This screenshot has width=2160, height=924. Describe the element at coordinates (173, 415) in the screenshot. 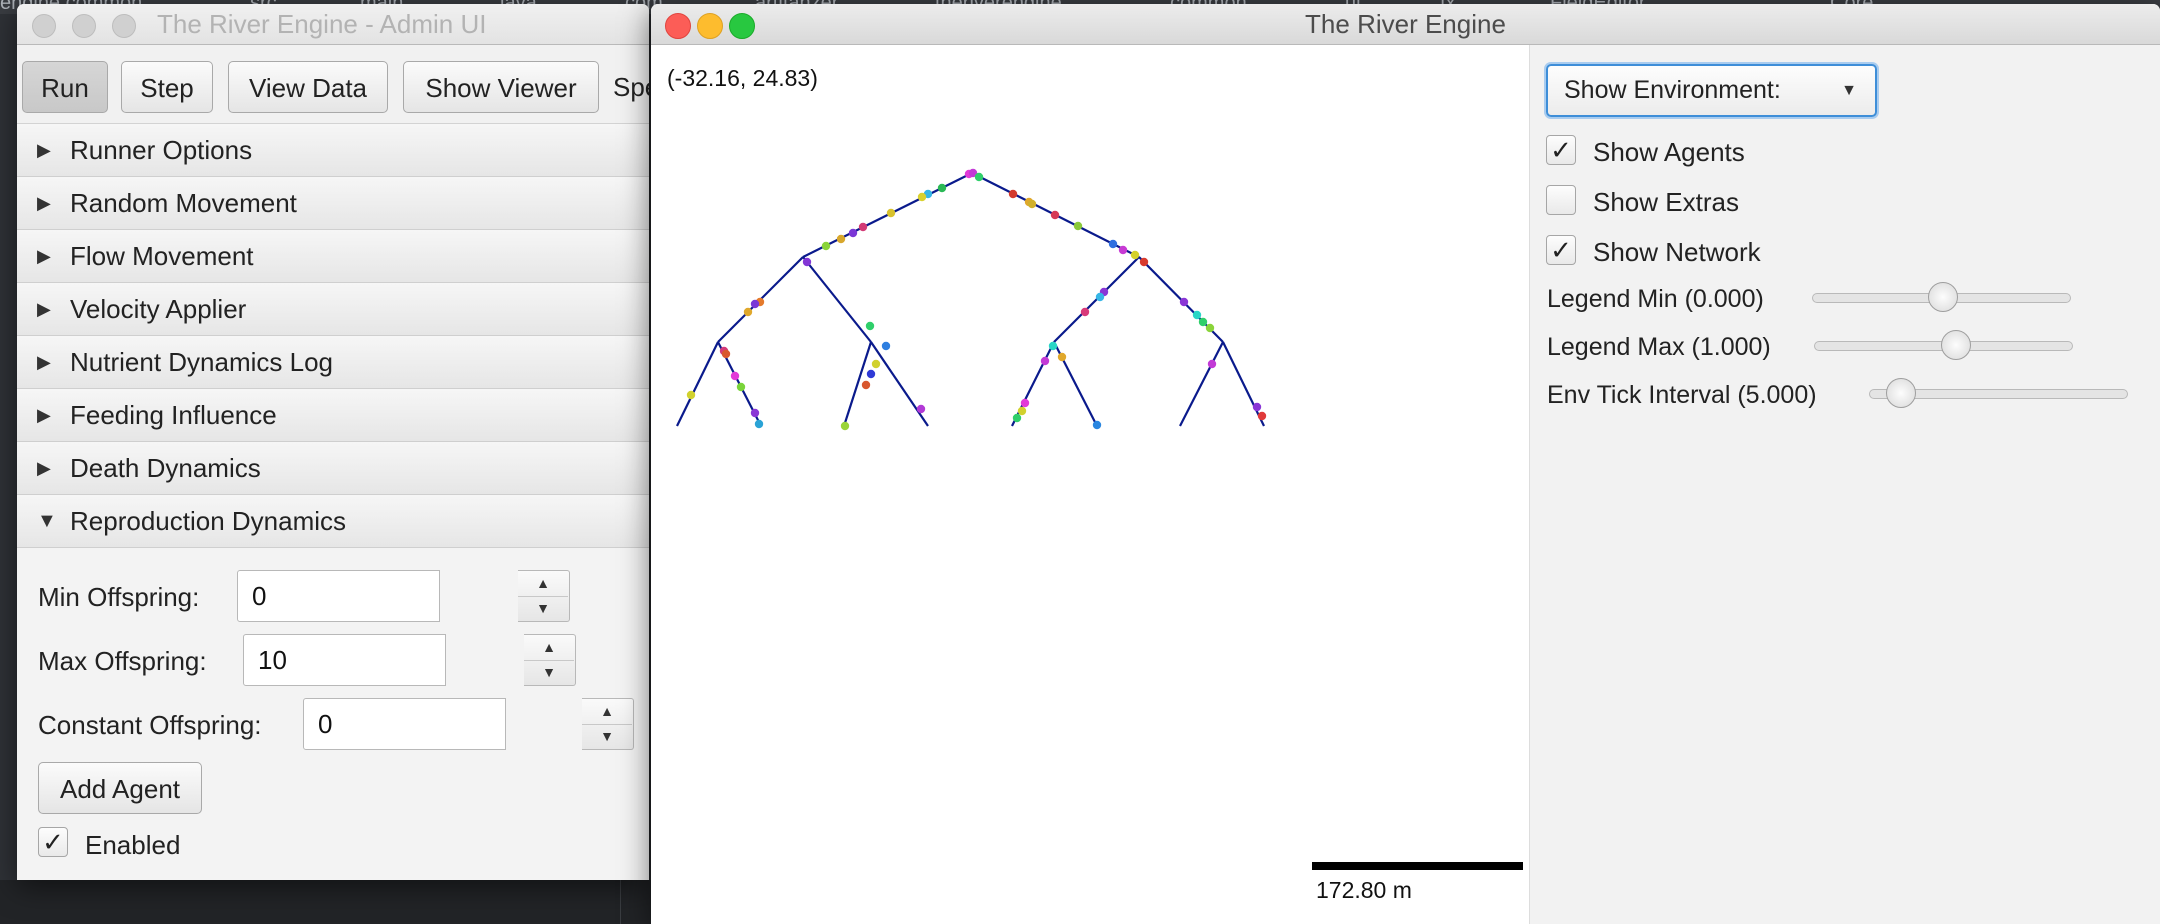

I see `section-label: Feeding Influence` at that location.